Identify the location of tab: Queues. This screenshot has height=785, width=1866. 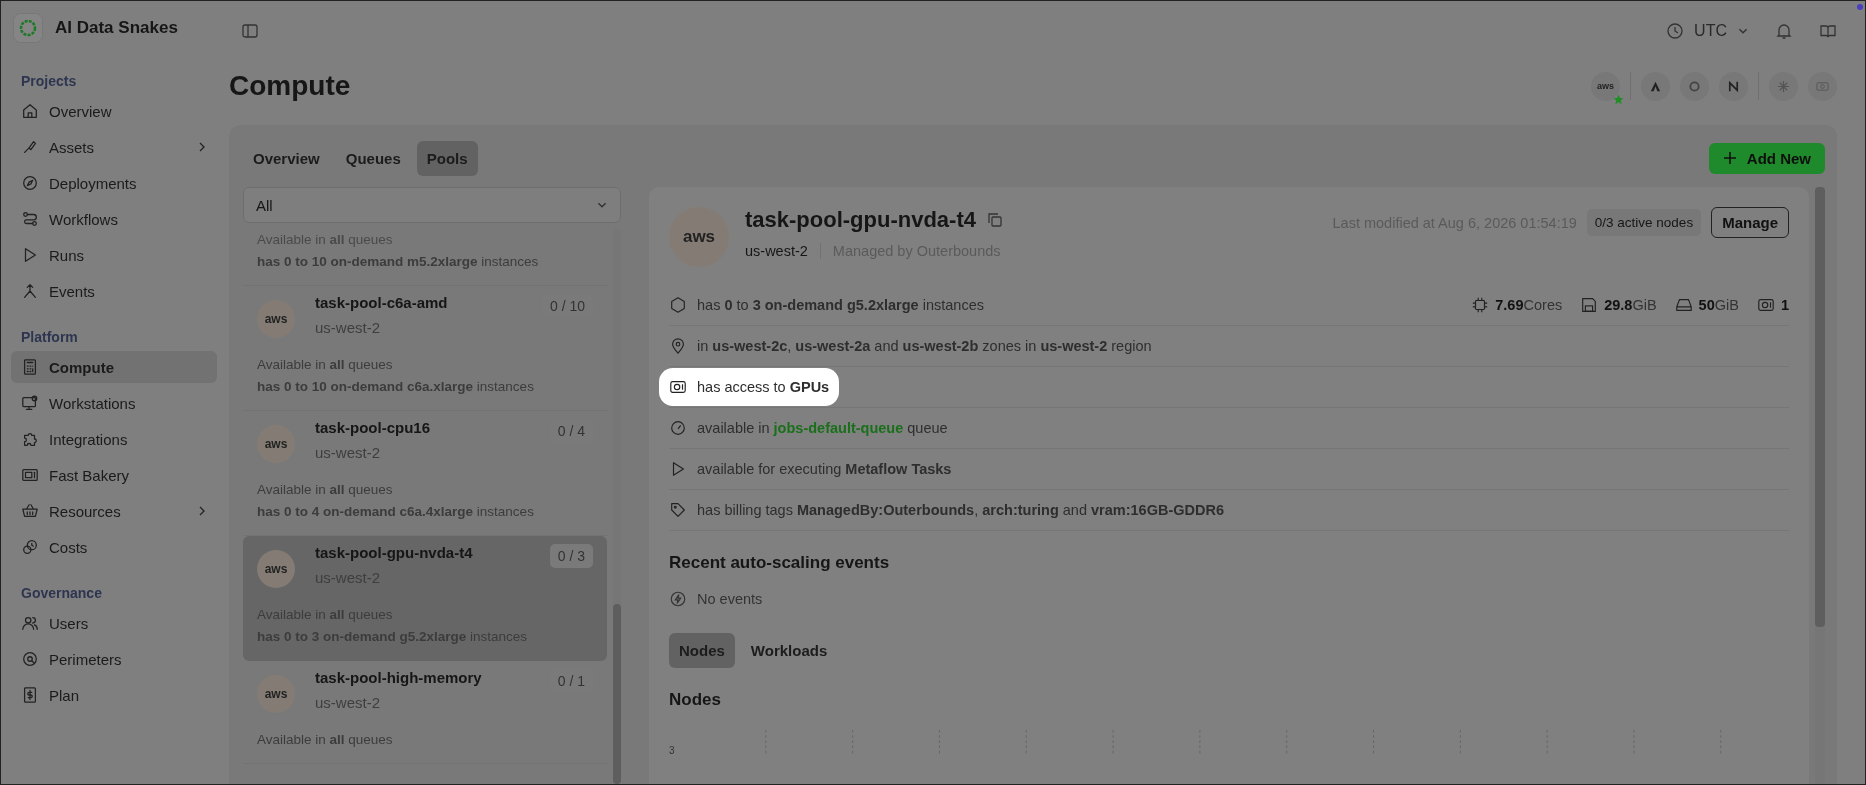
(373, 158).